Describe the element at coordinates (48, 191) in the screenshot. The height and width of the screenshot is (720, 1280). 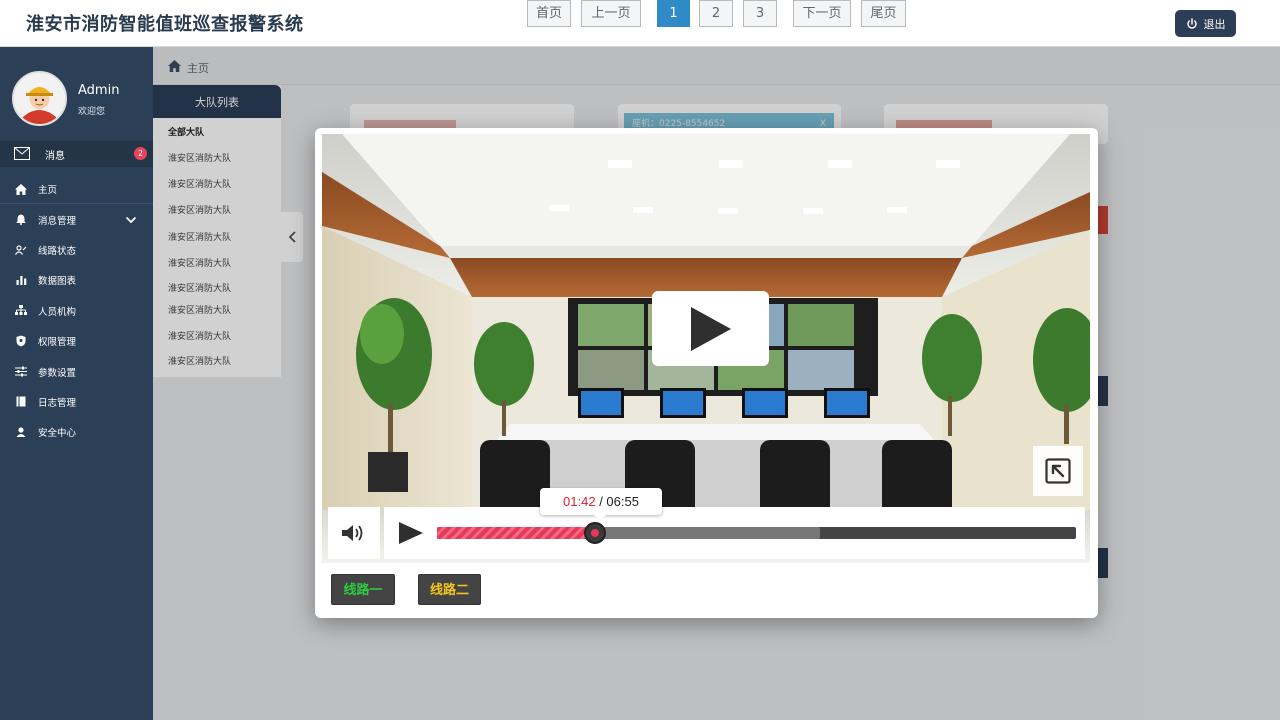
I see `sidebar-item-label: 主页` at that location.